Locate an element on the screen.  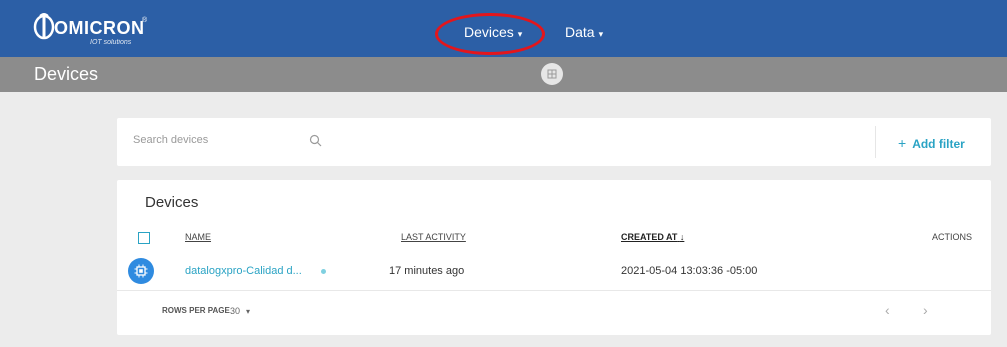
brand-name: OMICRON is located at coordinates (99, 28).